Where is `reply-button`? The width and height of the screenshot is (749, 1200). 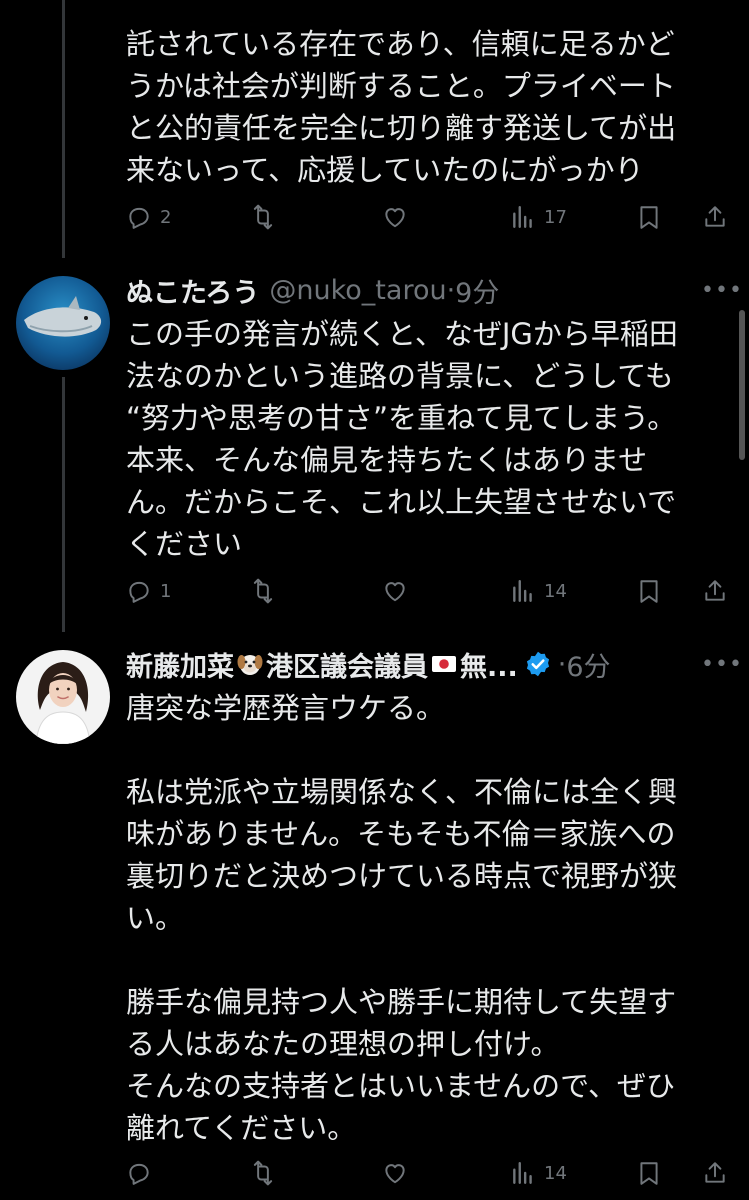 reply-button is located at coordinates (143, 1173).